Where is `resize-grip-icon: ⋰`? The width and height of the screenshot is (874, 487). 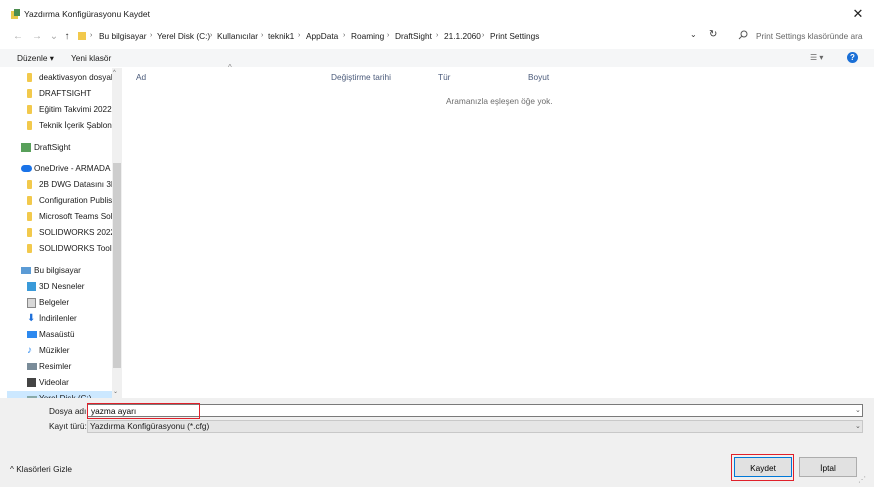 resize-grip-icon: ⋰ is located at coordinates (862, 479).